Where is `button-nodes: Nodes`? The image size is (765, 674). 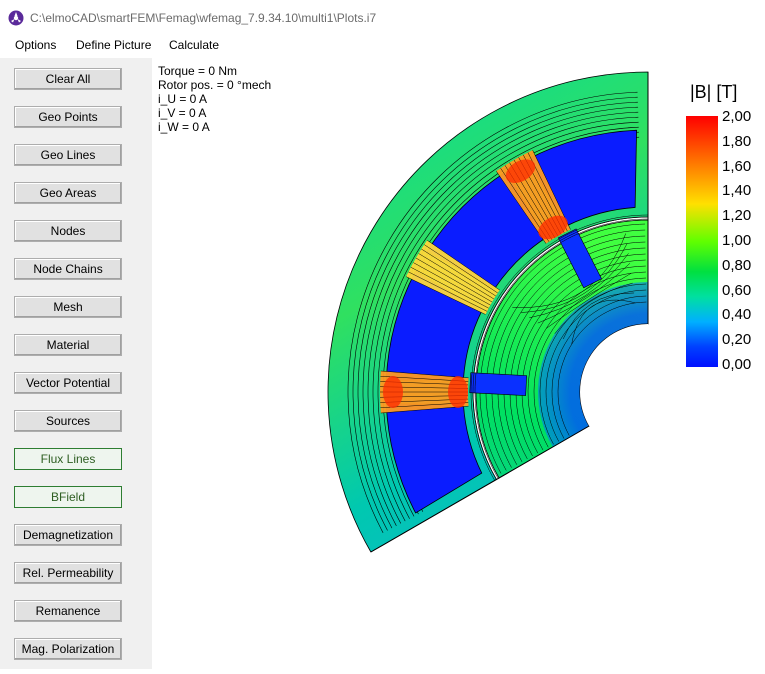
button-nodes: Nodes is located at coordinates (68, 231).